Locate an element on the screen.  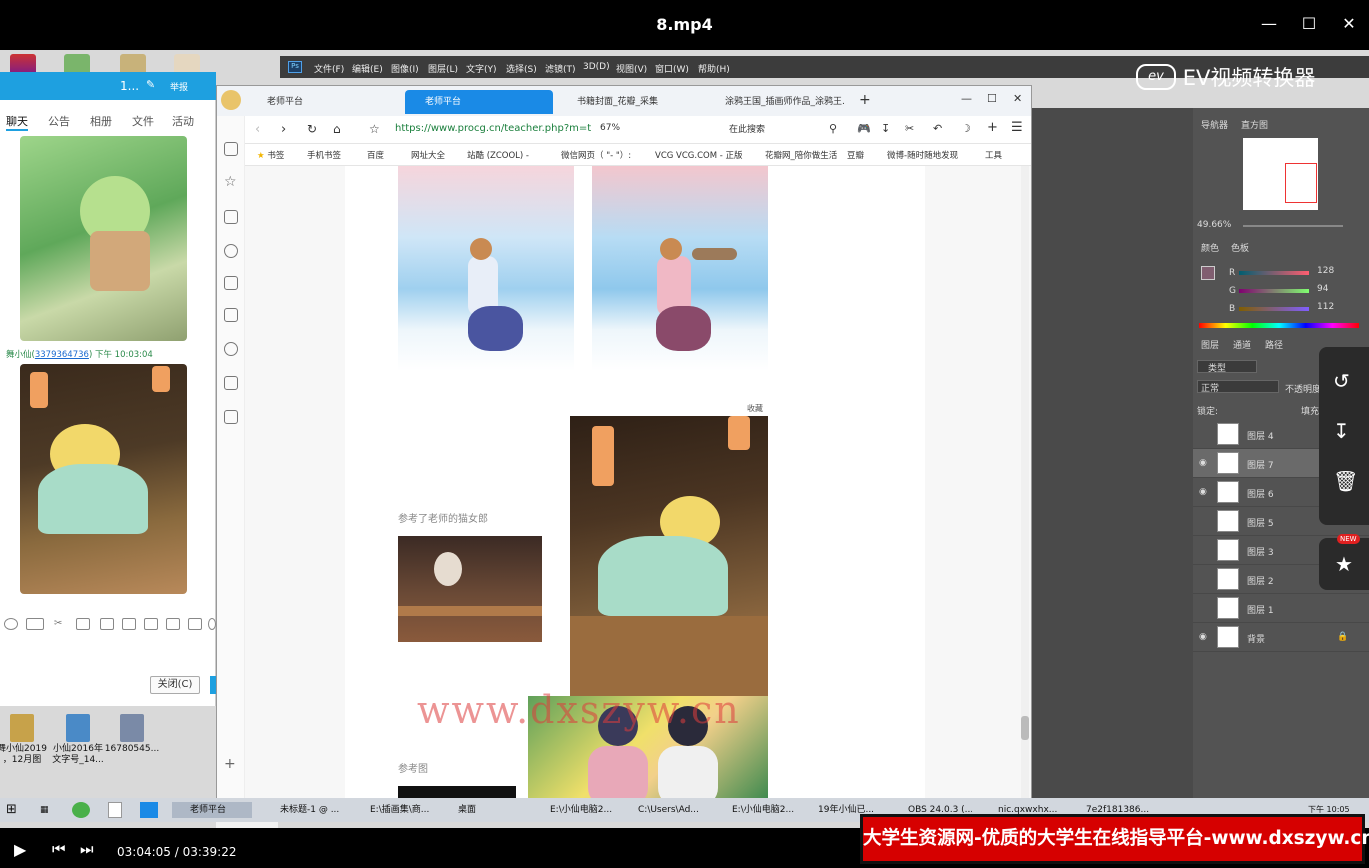
tab-navigator: 导航器 is located at coordinates (1214, 124).